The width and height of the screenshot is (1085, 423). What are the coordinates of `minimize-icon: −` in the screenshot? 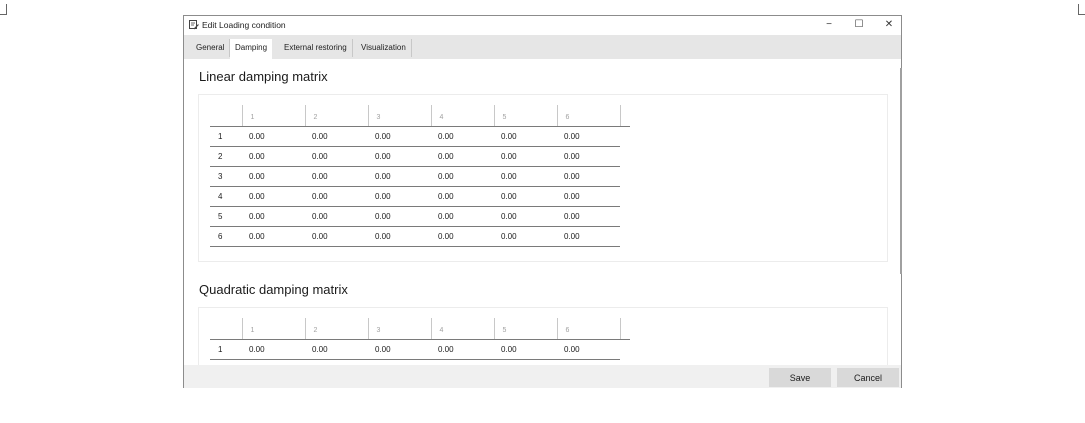 It's located at (829, 25).